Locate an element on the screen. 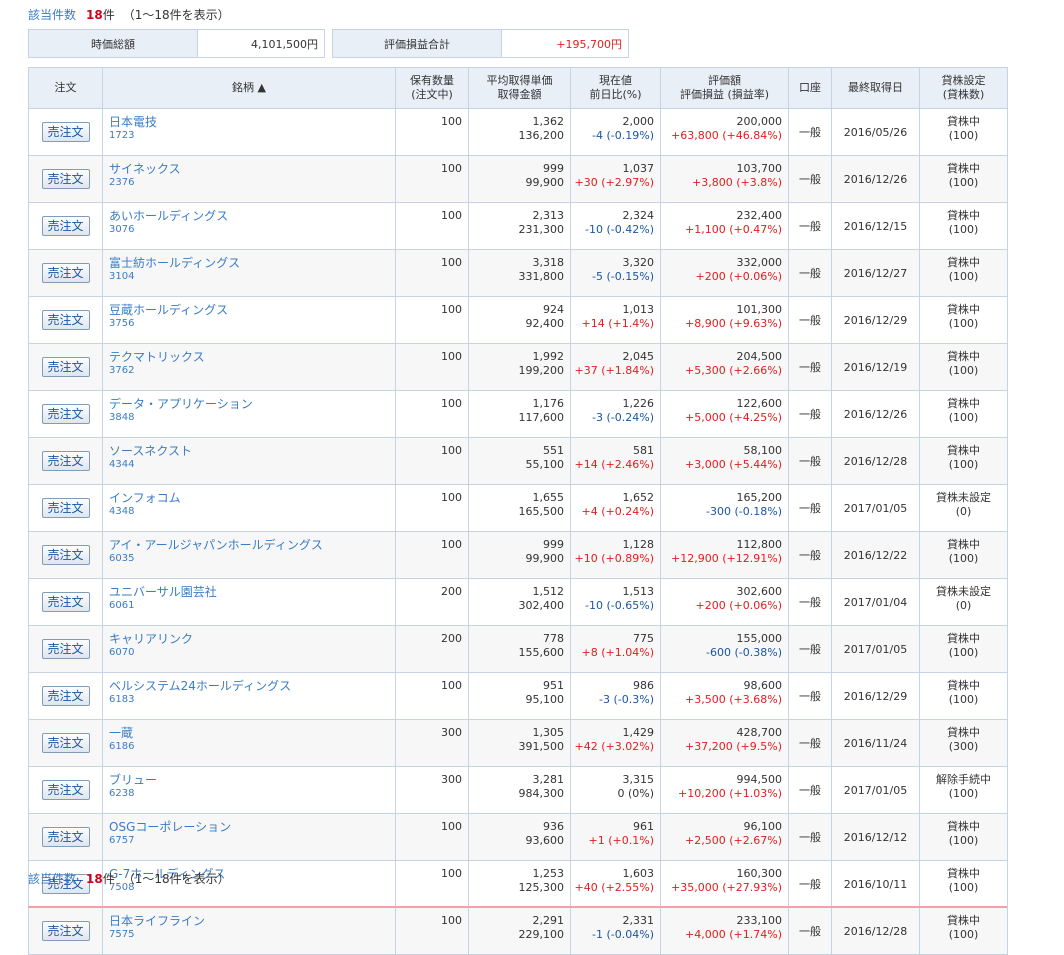  avg-cost-cell: 551 55,100 is located at coordinates (519, 461).